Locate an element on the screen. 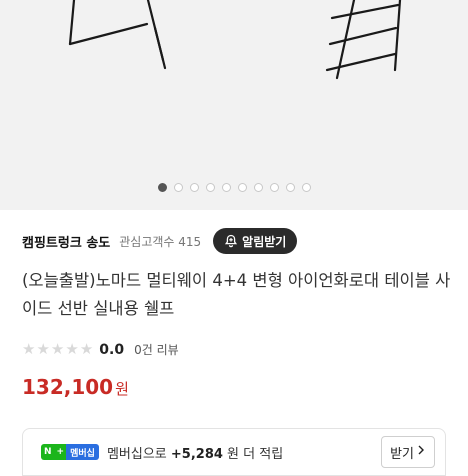 The height and width of the screenshot is (476, 468). receive-points-label: 받기 is located at coordinates (402, 454).